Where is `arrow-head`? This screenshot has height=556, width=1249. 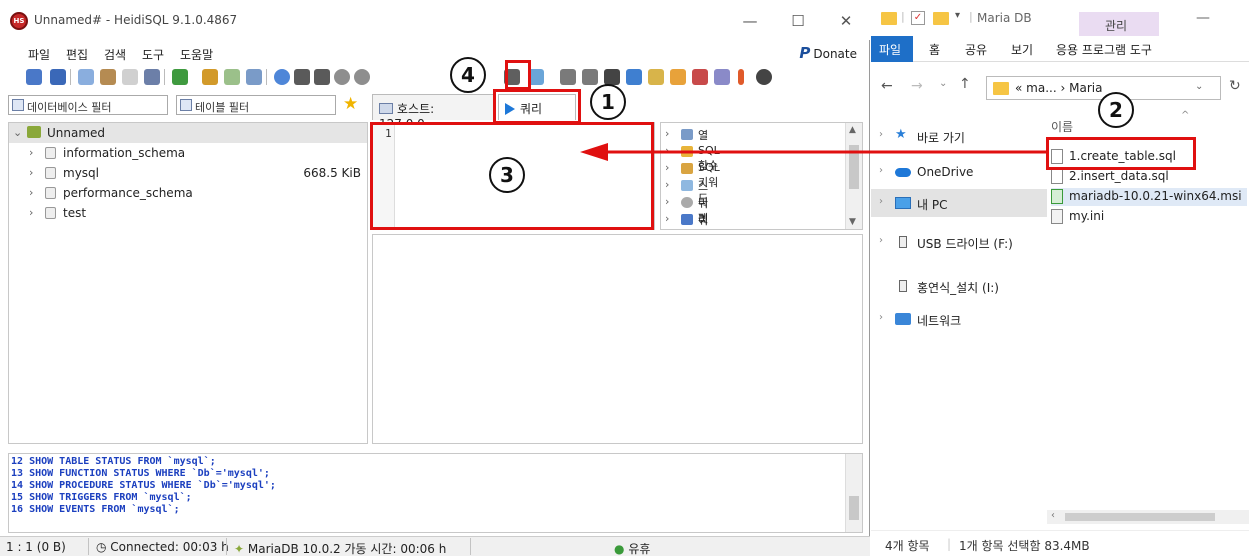
arrow-head is located at coordinates (594, 152).